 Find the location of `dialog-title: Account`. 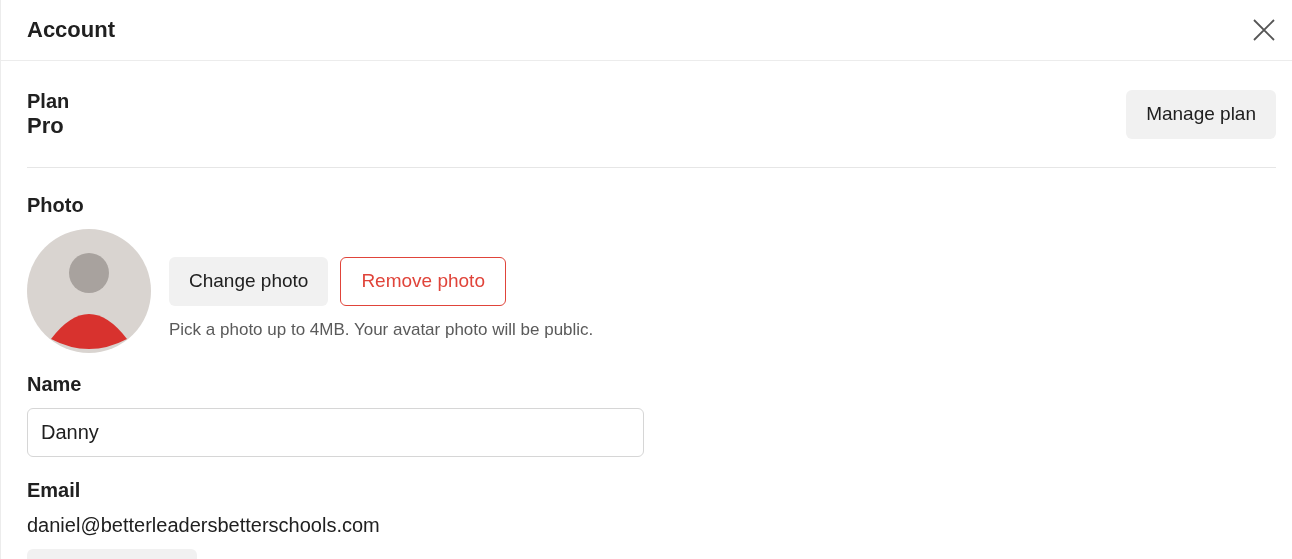

dialog-title: Account is located at coordinates (71, 30).